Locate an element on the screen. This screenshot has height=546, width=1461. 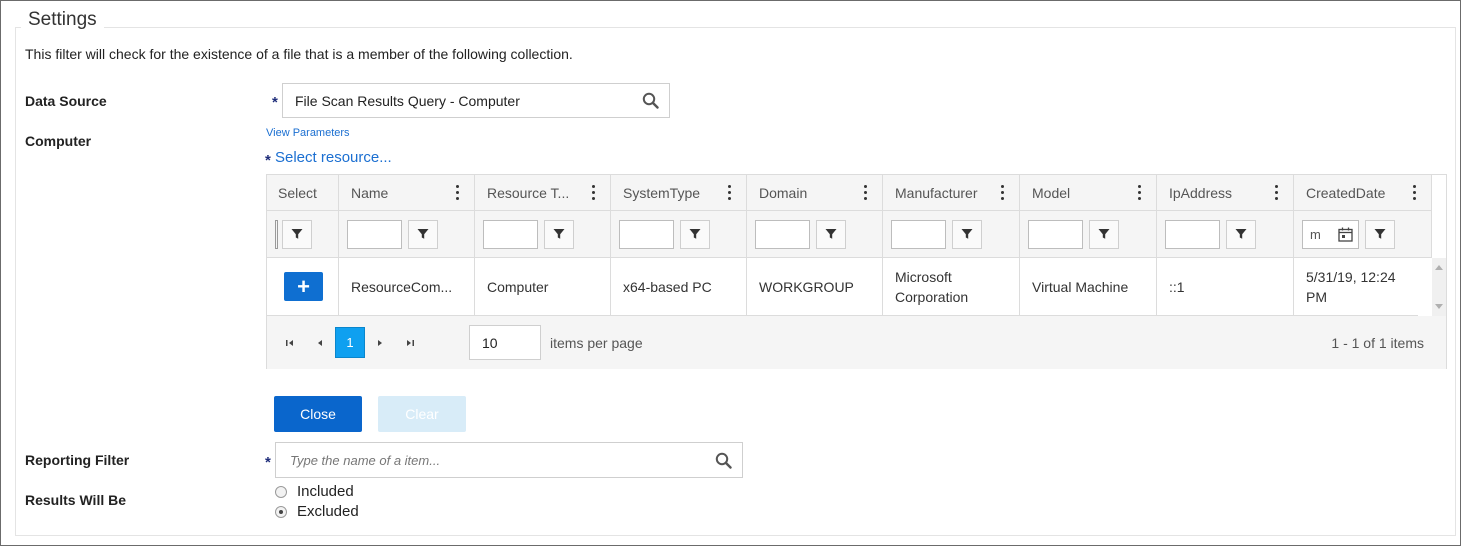
reporting-filter-input is located at coordinates (496, 460).